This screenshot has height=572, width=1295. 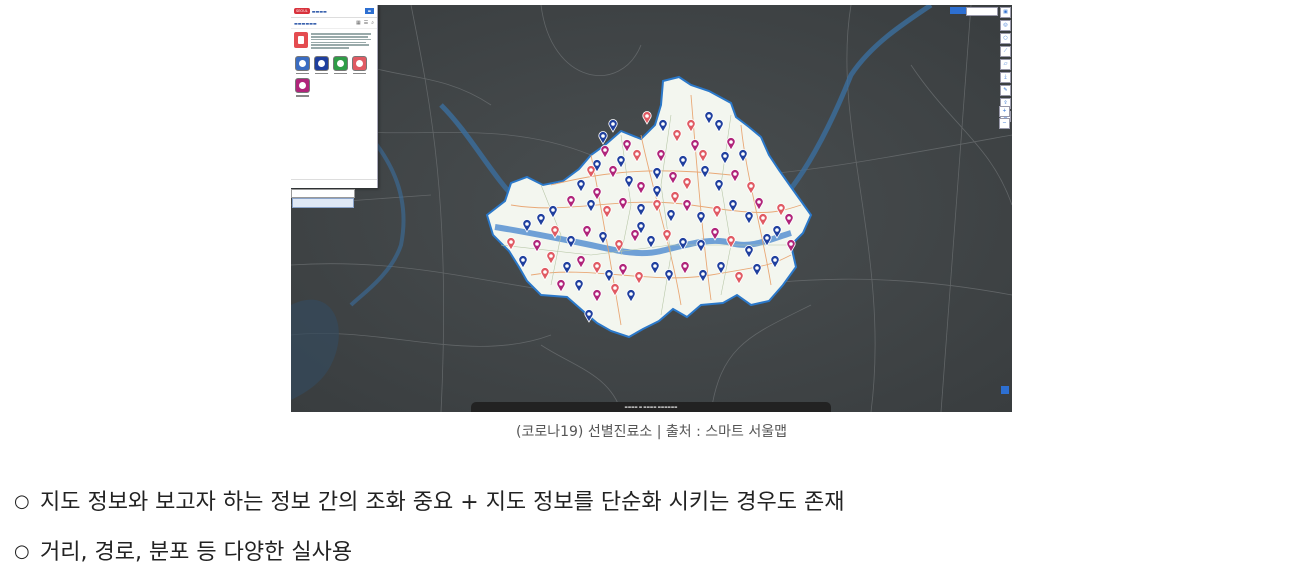 What do you see at coordinates (319, 11) in the screenshot?
I see `brand-name: ▬▬▬▬` at bounding box center [319, 11].